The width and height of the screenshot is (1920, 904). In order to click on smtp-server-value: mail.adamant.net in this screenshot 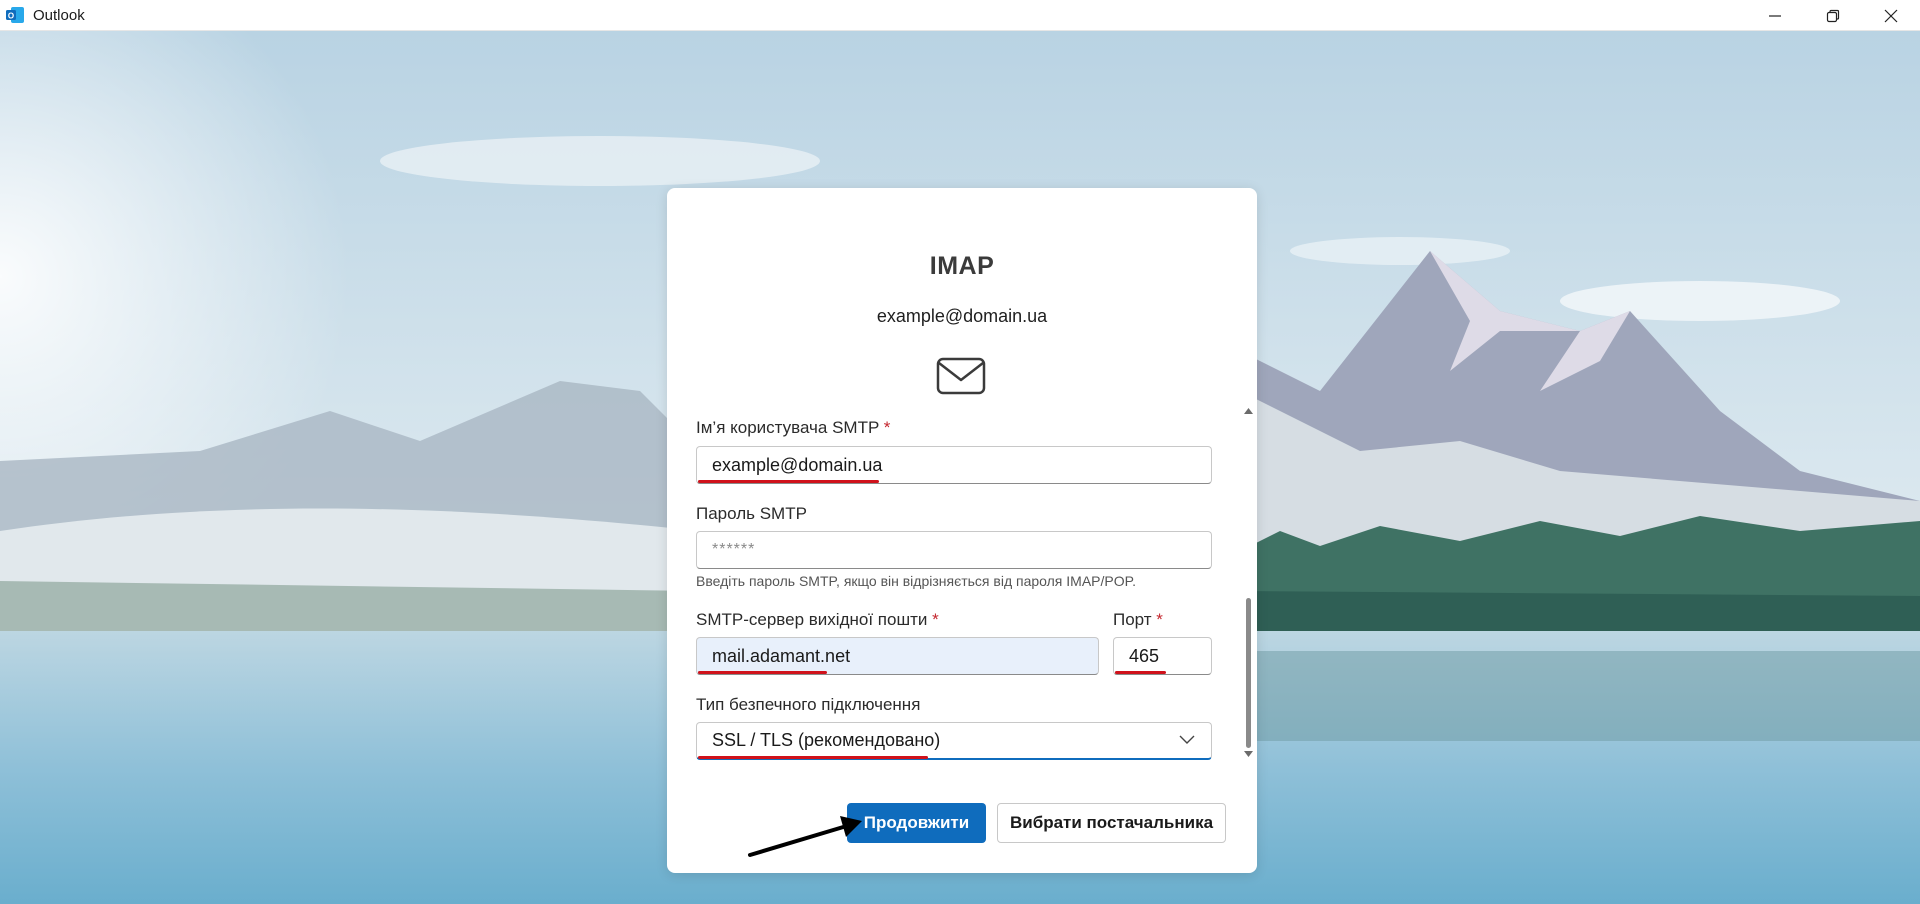, I will do `click(781, 655)`.